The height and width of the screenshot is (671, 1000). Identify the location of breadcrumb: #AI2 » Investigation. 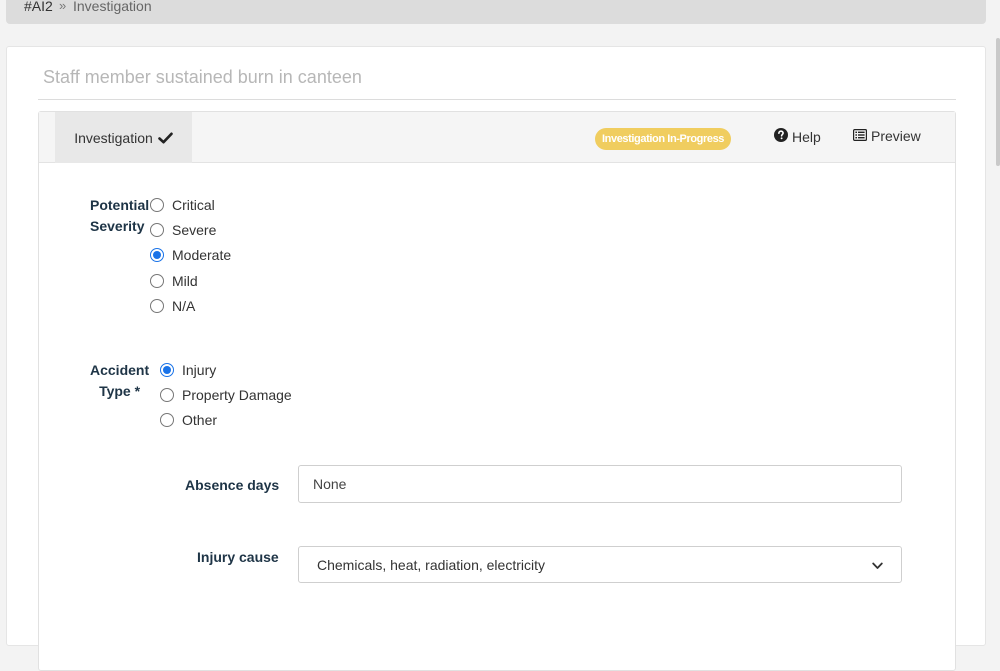
(496, 12).